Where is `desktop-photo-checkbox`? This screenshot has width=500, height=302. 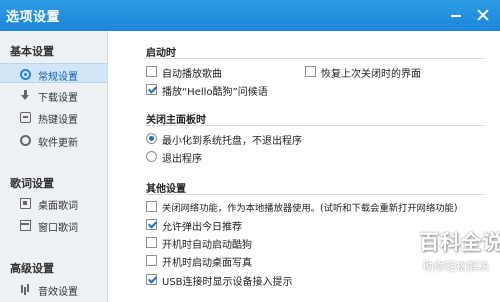
desktop-photo-checkbox is located at coordinates (151, 260).